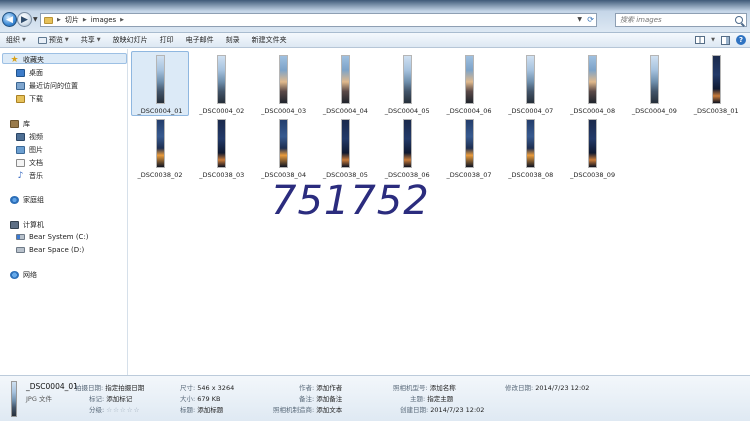 Image resolution: width=750 pixels, height=421 pixels. What do you see at coordinates (29, 73) in the screenshot?
I see `nav-desktop: 桌面` at bounding box center [29, 73].